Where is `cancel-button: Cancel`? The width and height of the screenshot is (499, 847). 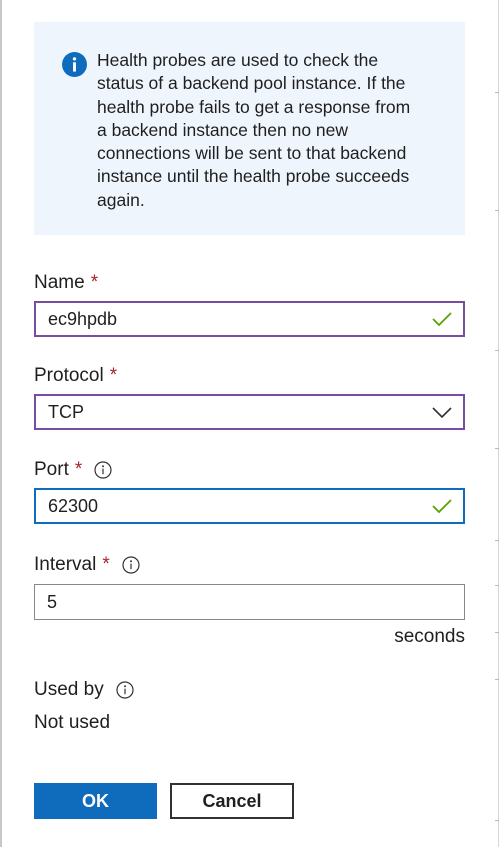
cancel-button: Cancel is located at coordinates (232, 801).